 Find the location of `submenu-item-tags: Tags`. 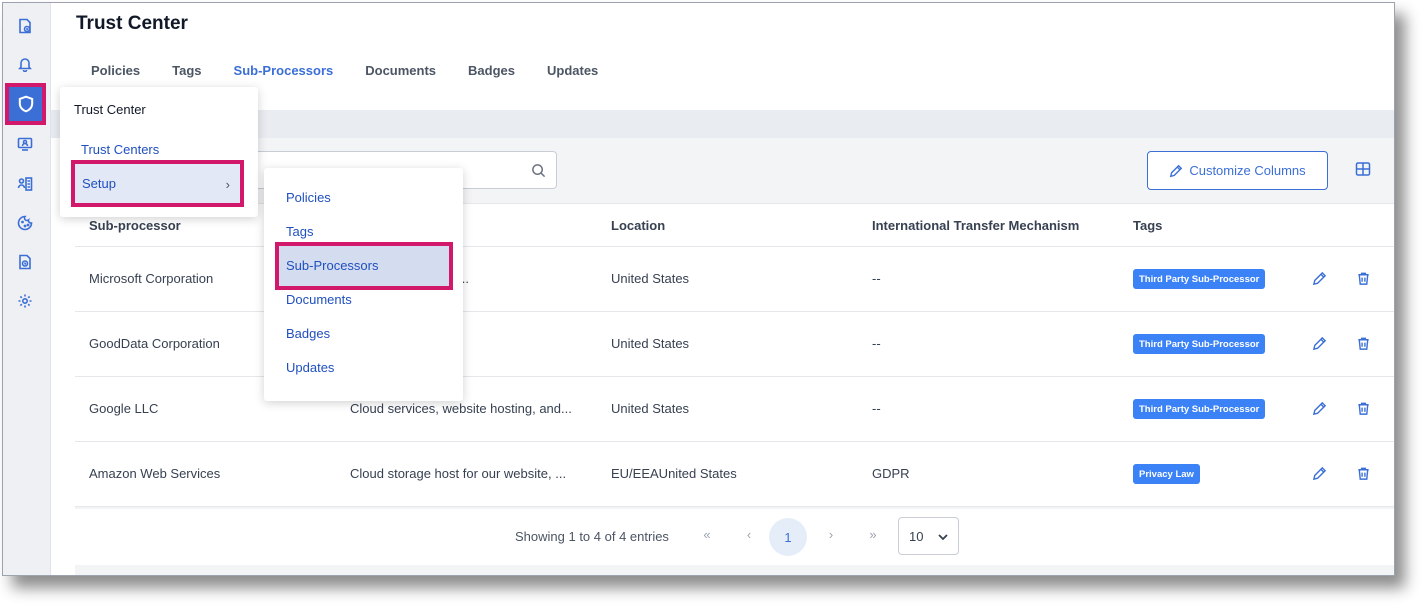

submenu-item-tags: Tags is located at coordinates (299, 231).